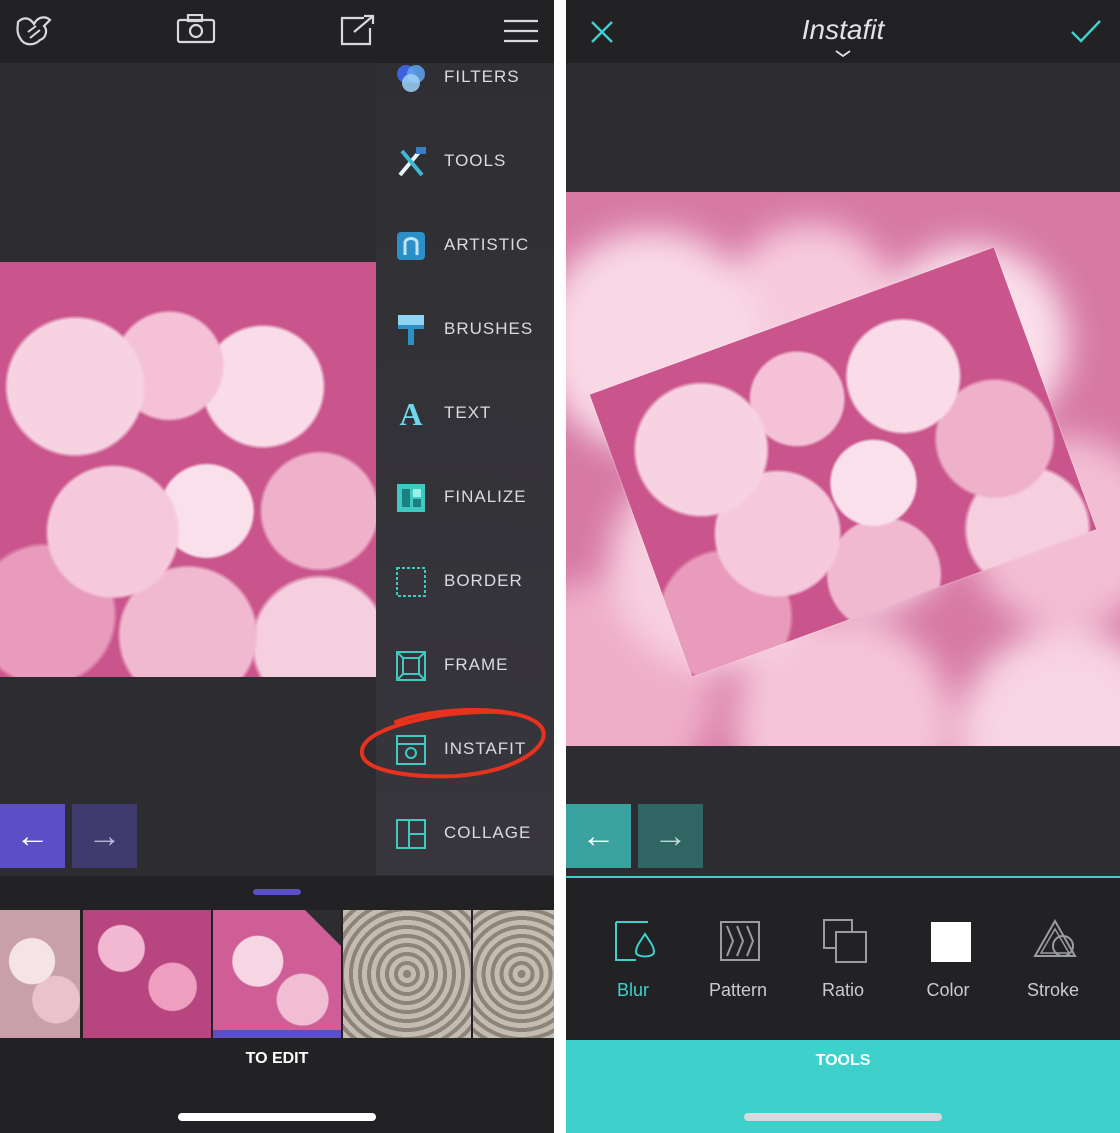 This screenshot has height=1133, width=1120. Describe the element at coordinates (483, 580) in the screenshot. I see `menu-label: BORDER` at that location.